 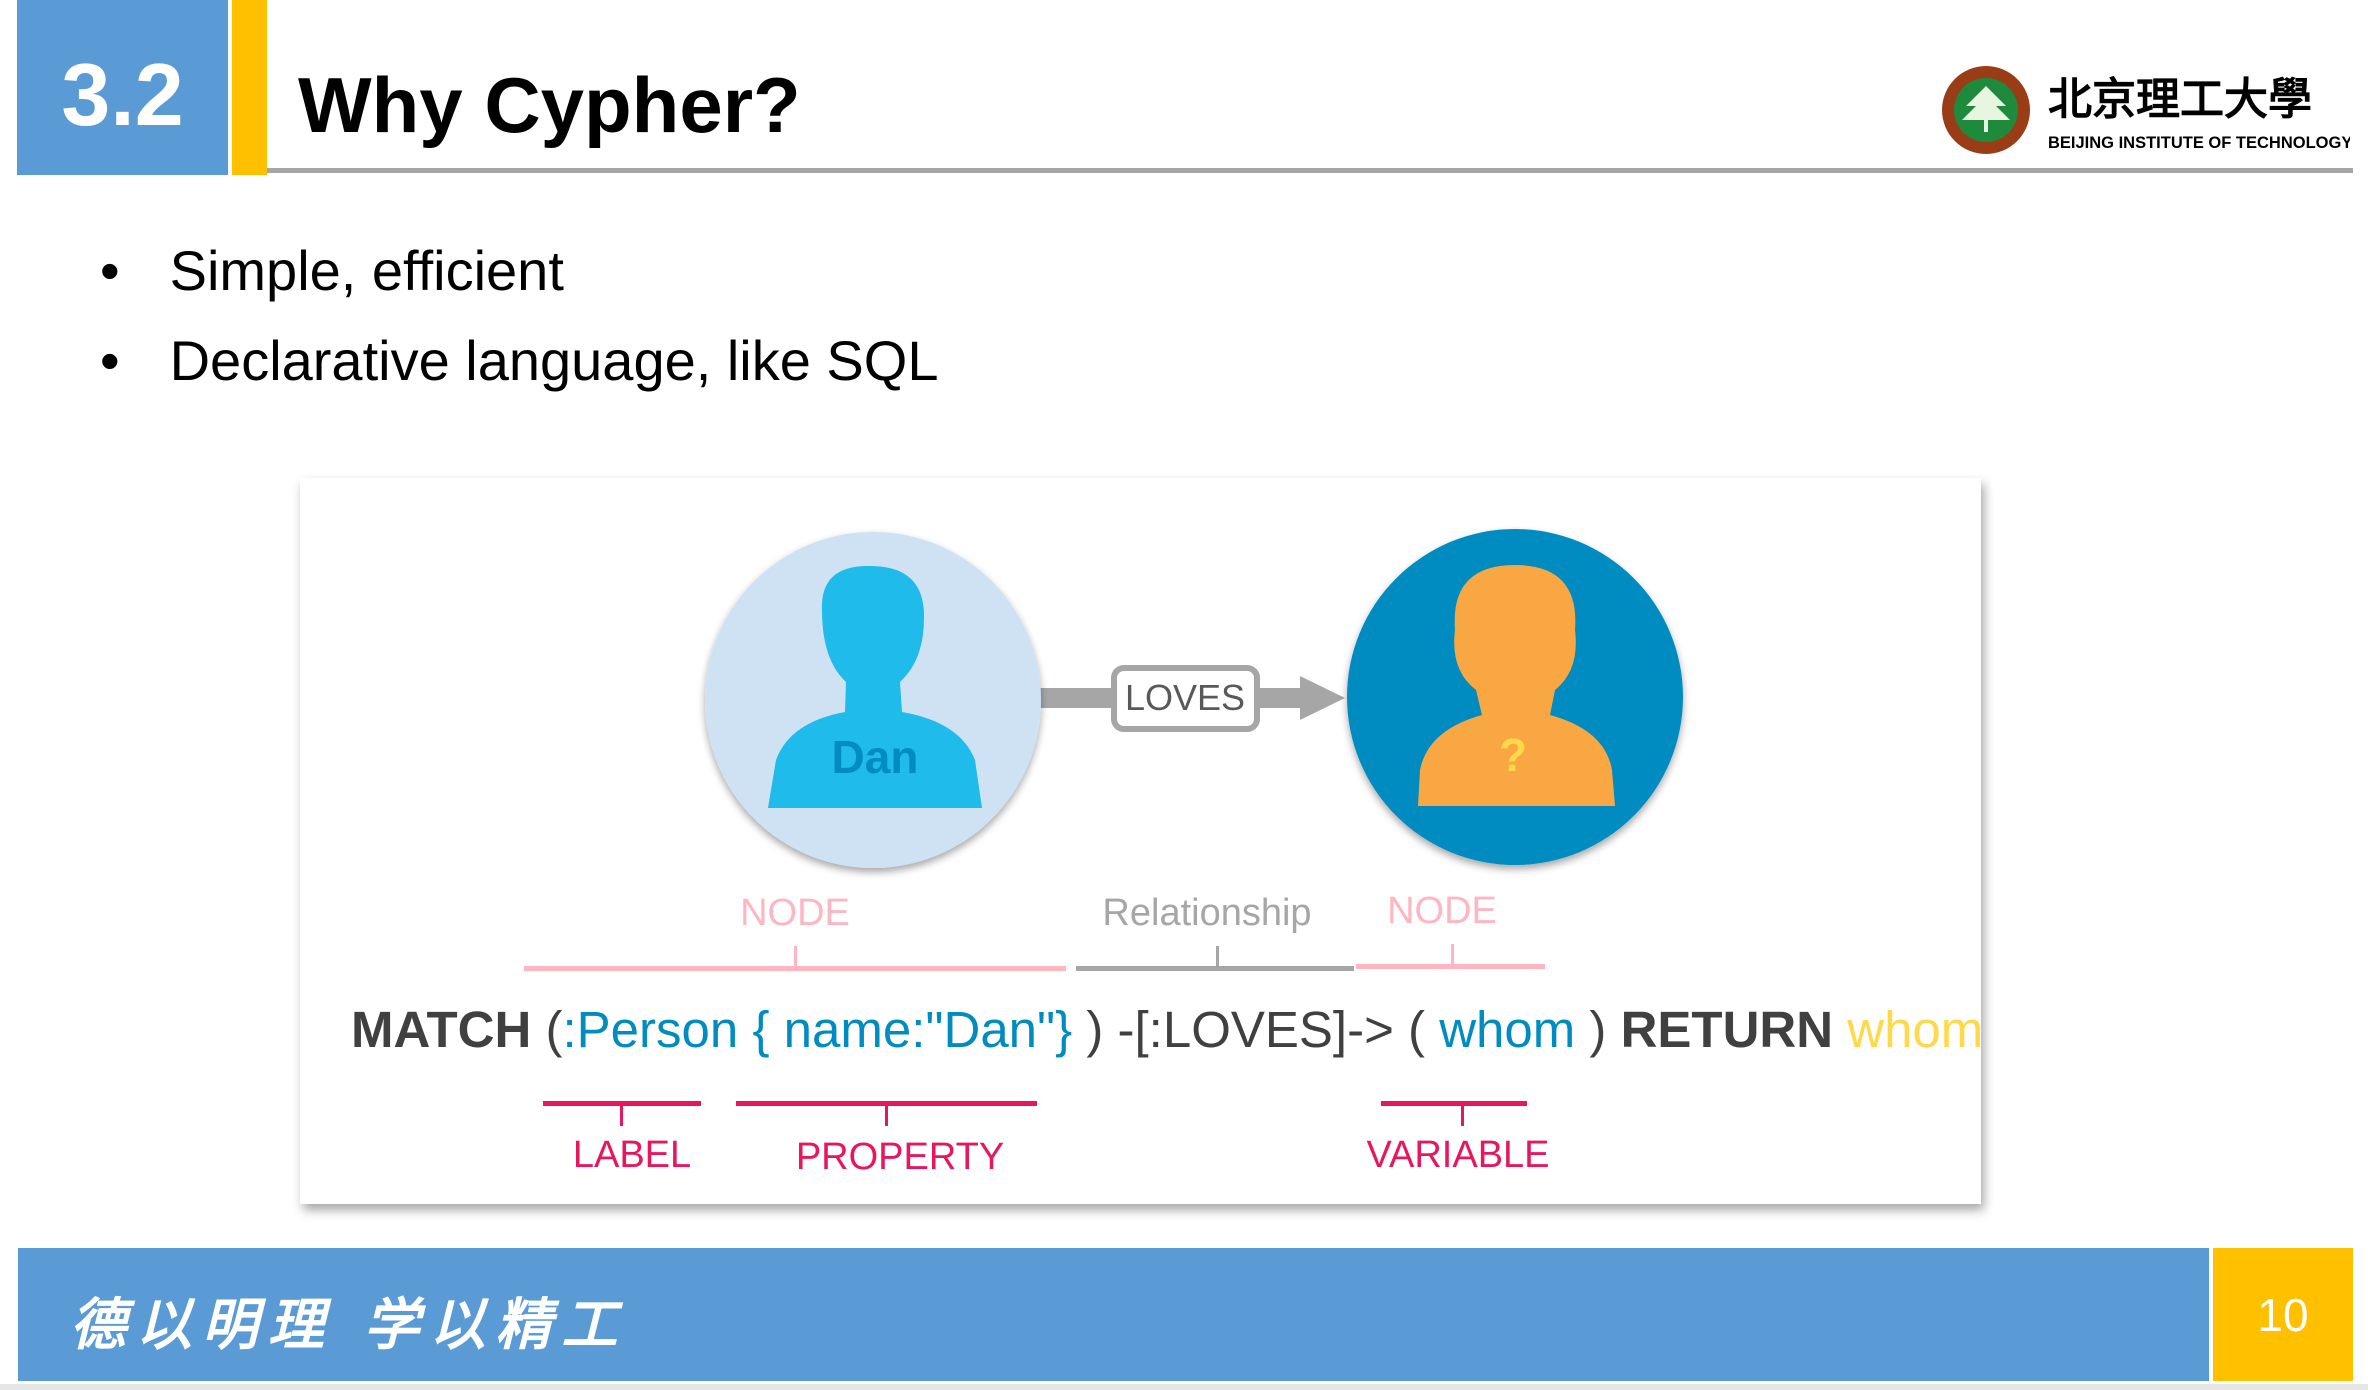 What do you see at coordinates (349, 1325) in the screenshot?
I see `university-motto: 德以明理 学以精工` at bounding box center [349, 1325].